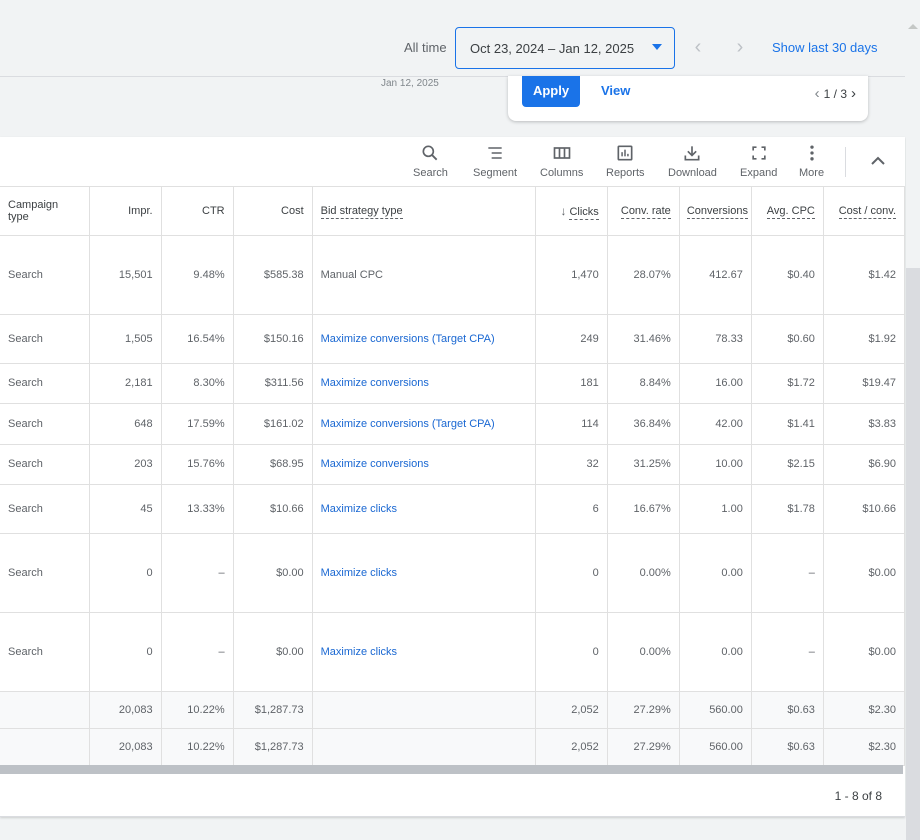  I want to click on toolbar-columns-button: Columns, so click(561, 161).